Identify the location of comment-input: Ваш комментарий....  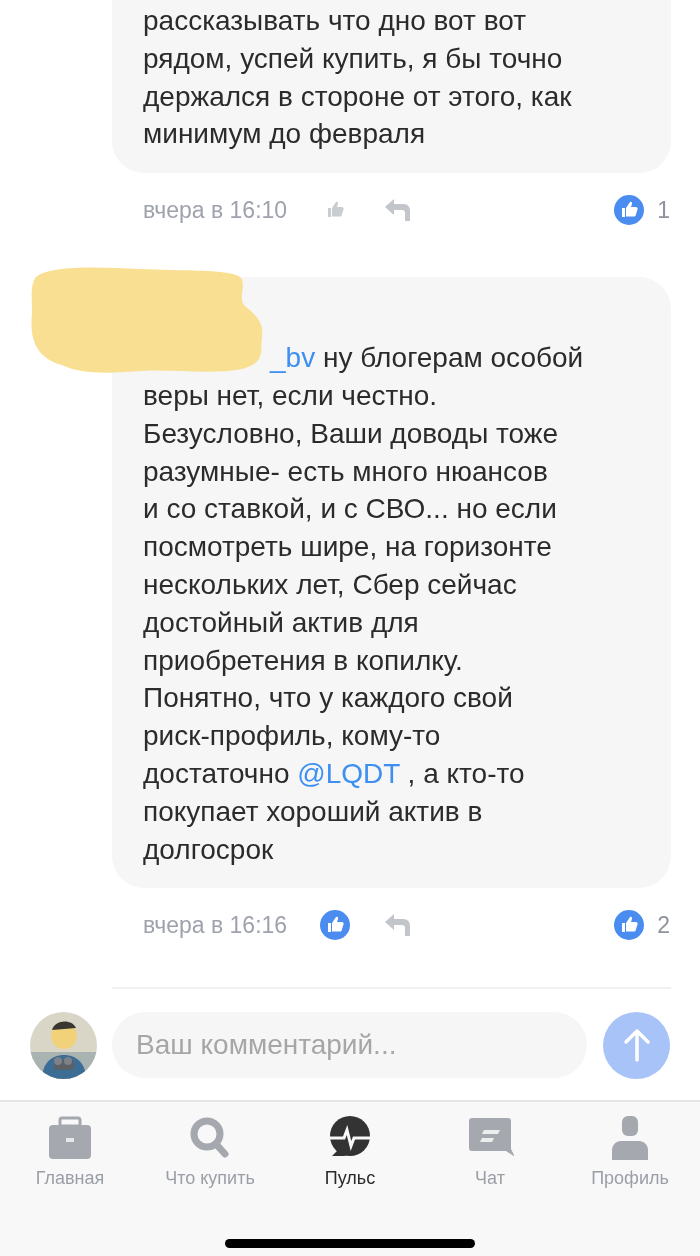
(349, 1045).